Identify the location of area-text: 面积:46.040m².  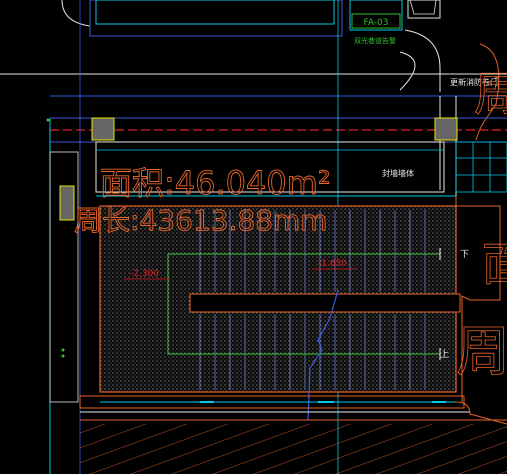
(216, 183).